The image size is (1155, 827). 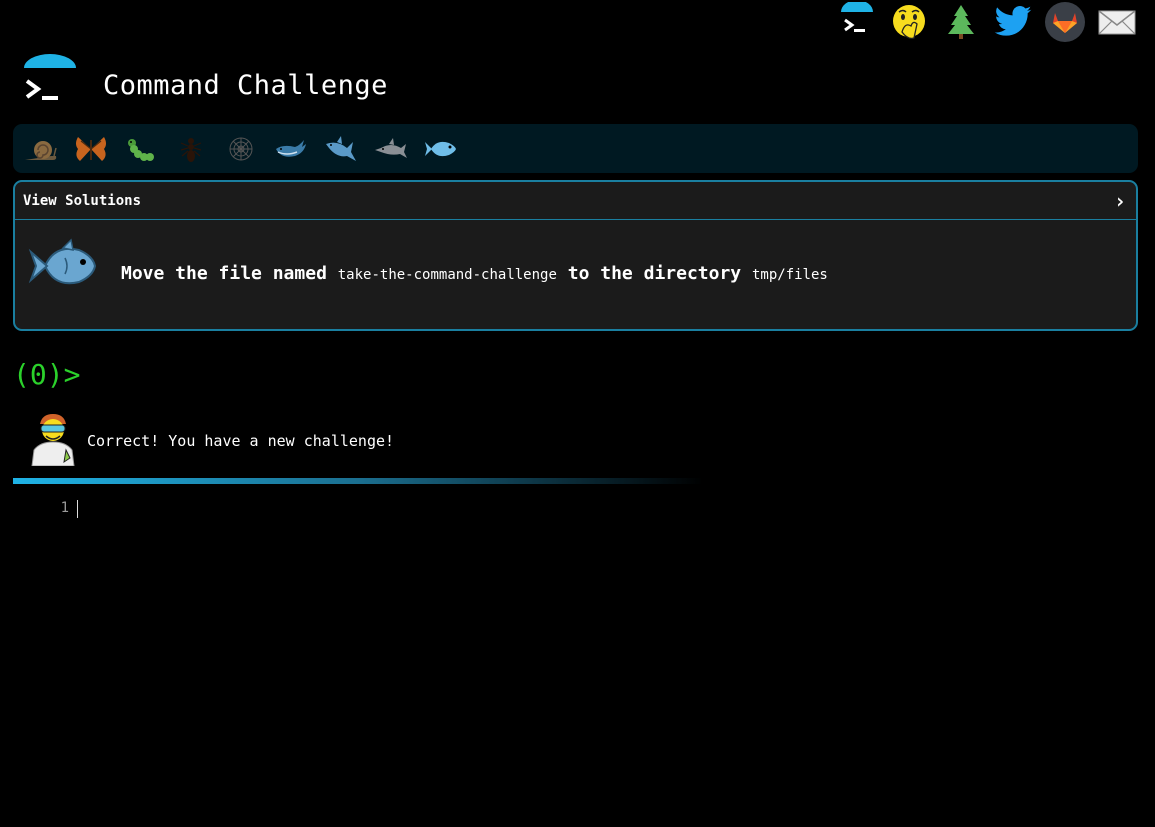 What do you see at coordinates (1117, 22) in the screenshot?
I see `mail-icon` at bounding box center [1117, 22].